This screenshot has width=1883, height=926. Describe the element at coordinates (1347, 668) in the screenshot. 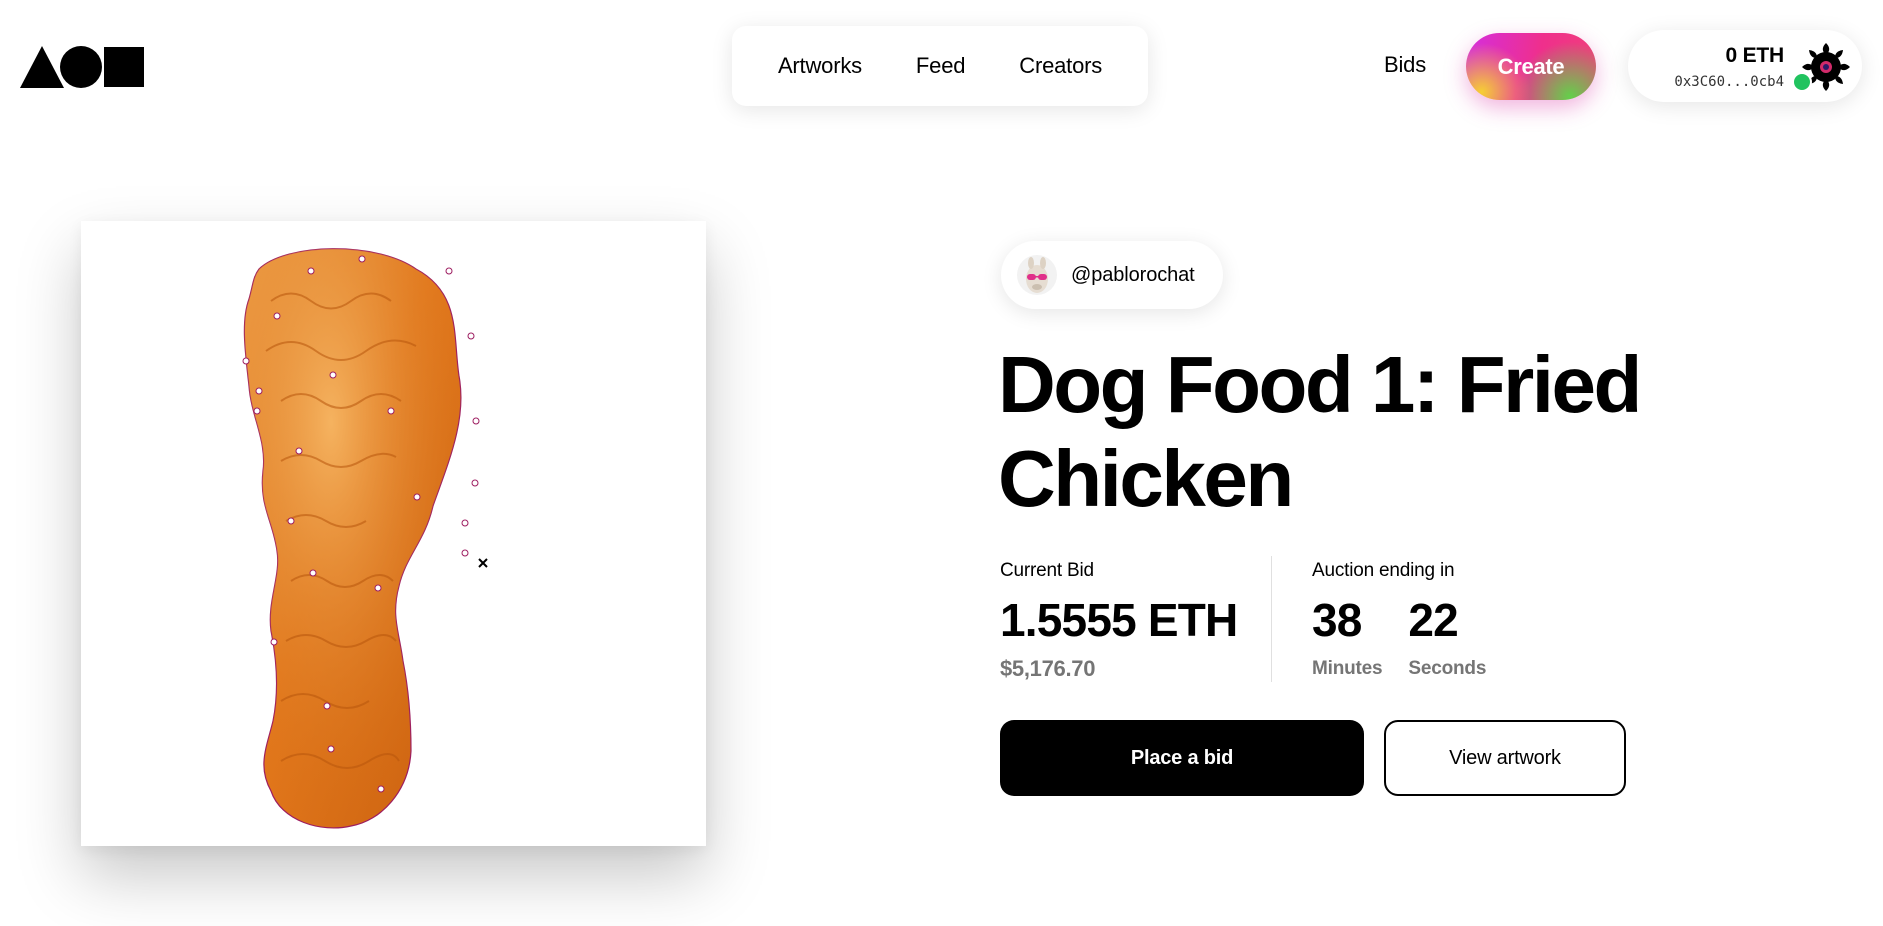

I see `minutes-label: Minutes` at that location.